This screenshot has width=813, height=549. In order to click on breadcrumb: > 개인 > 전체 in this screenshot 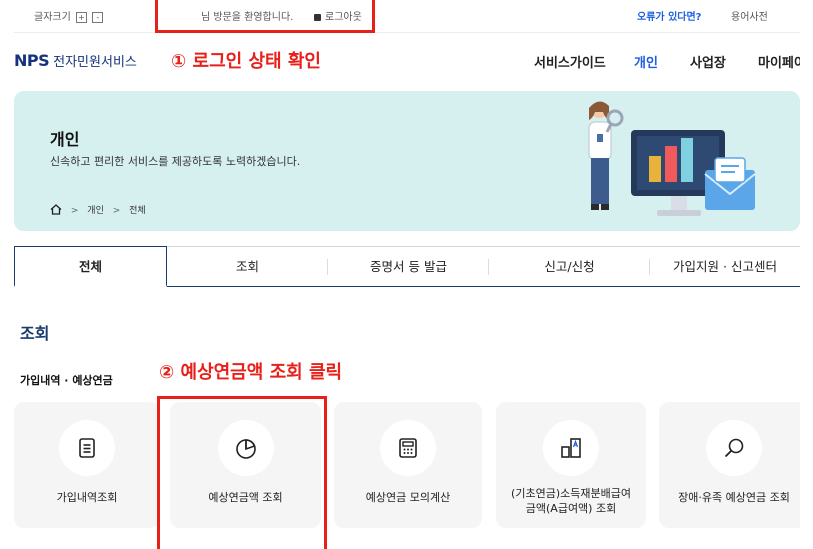, I will do `click(98, 209)`.